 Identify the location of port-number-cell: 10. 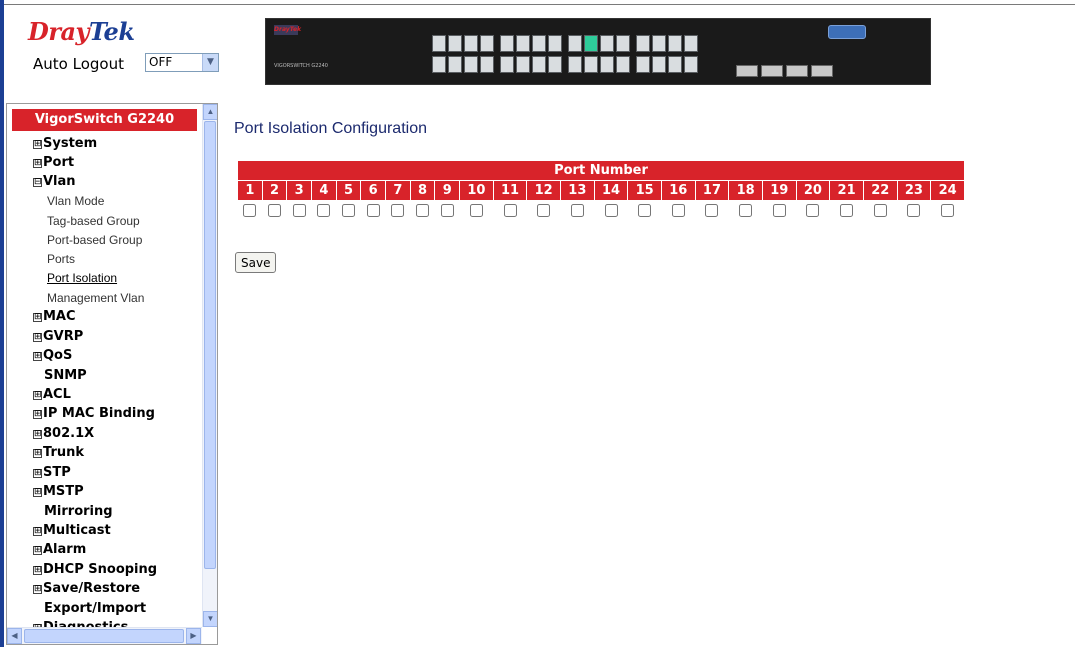
(476, 190).